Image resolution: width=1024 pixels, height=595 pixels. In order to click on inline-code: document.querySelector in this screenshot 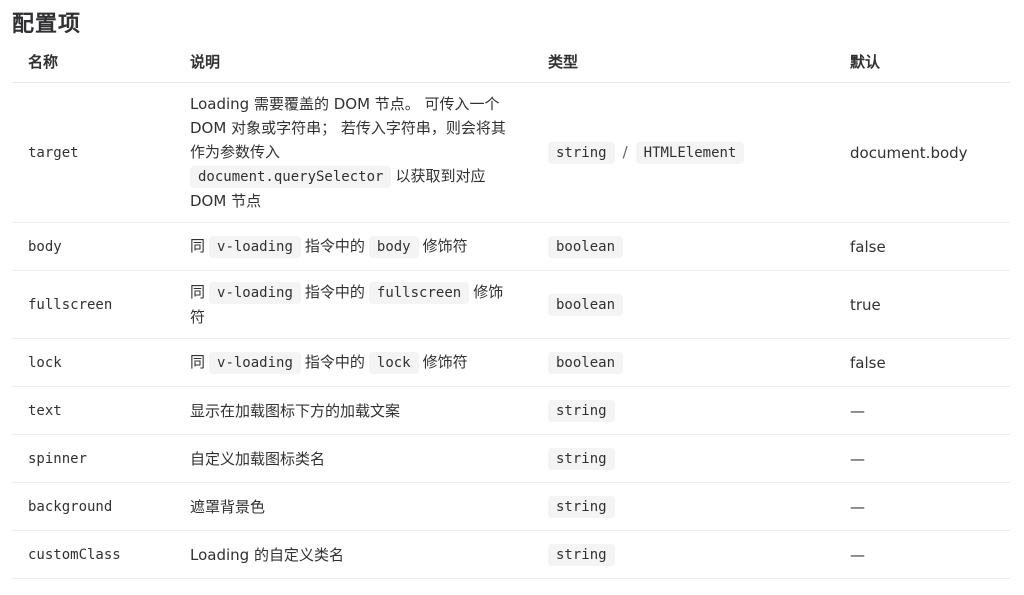, I will do `click(291, 177)`.